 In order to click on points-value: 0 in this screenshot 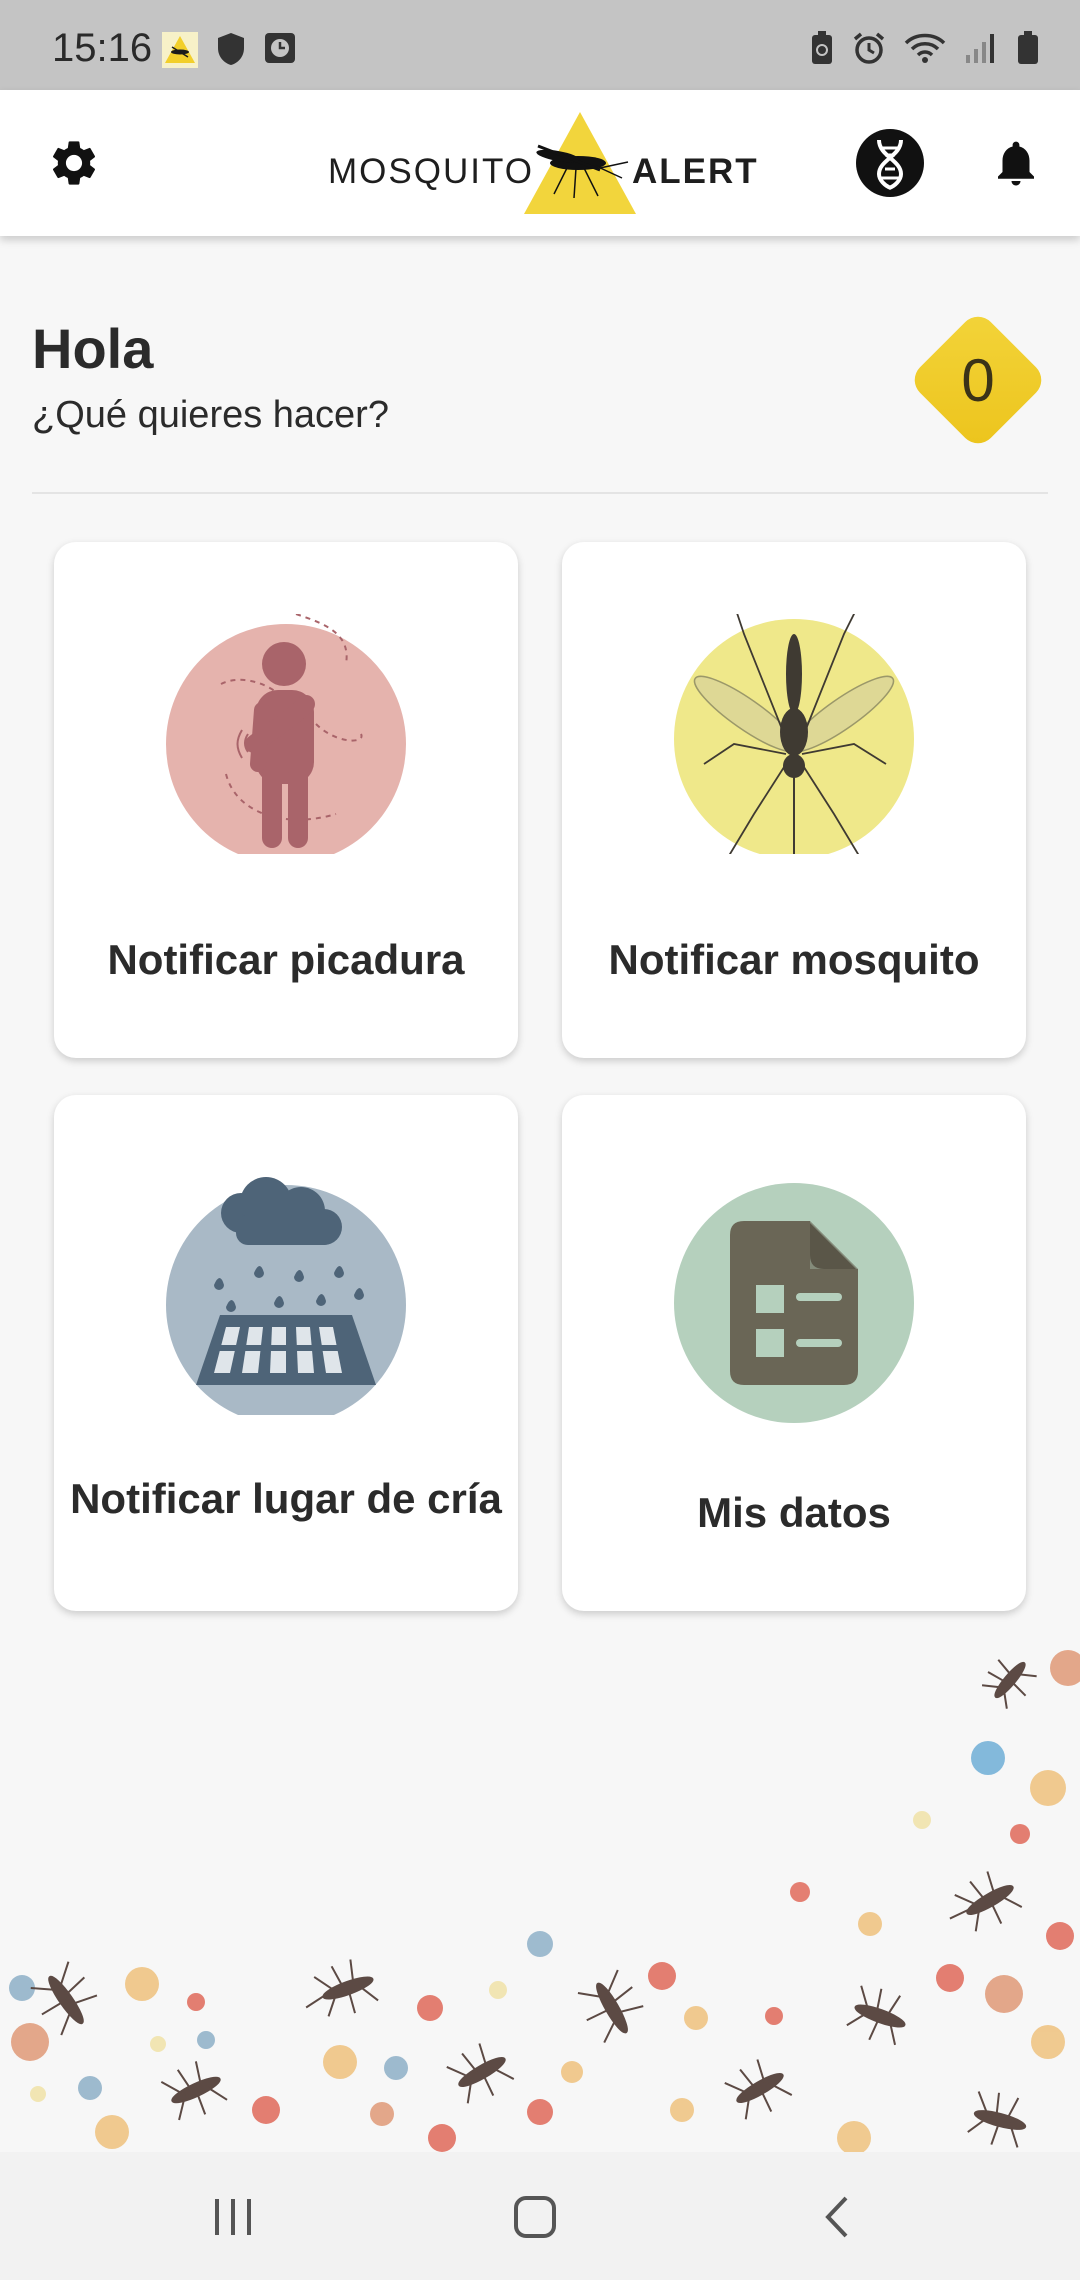, I will do `click(978, 380)`.